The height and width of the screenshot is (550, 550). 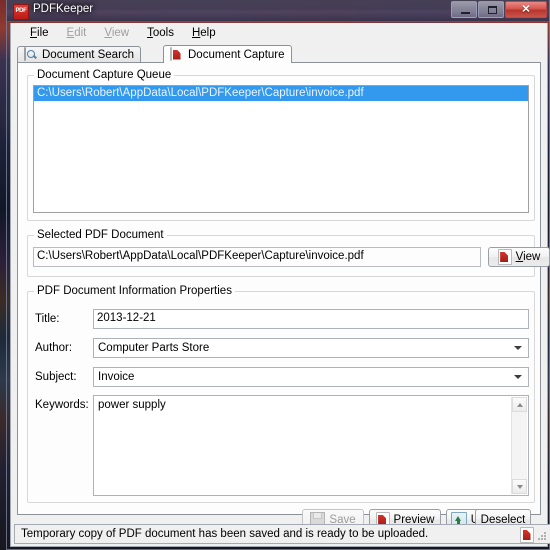 What do you see at coordinates (311, 319) in the screenshot?
I see `title-field: 2013-12-21` at bounding box center [311, 319].